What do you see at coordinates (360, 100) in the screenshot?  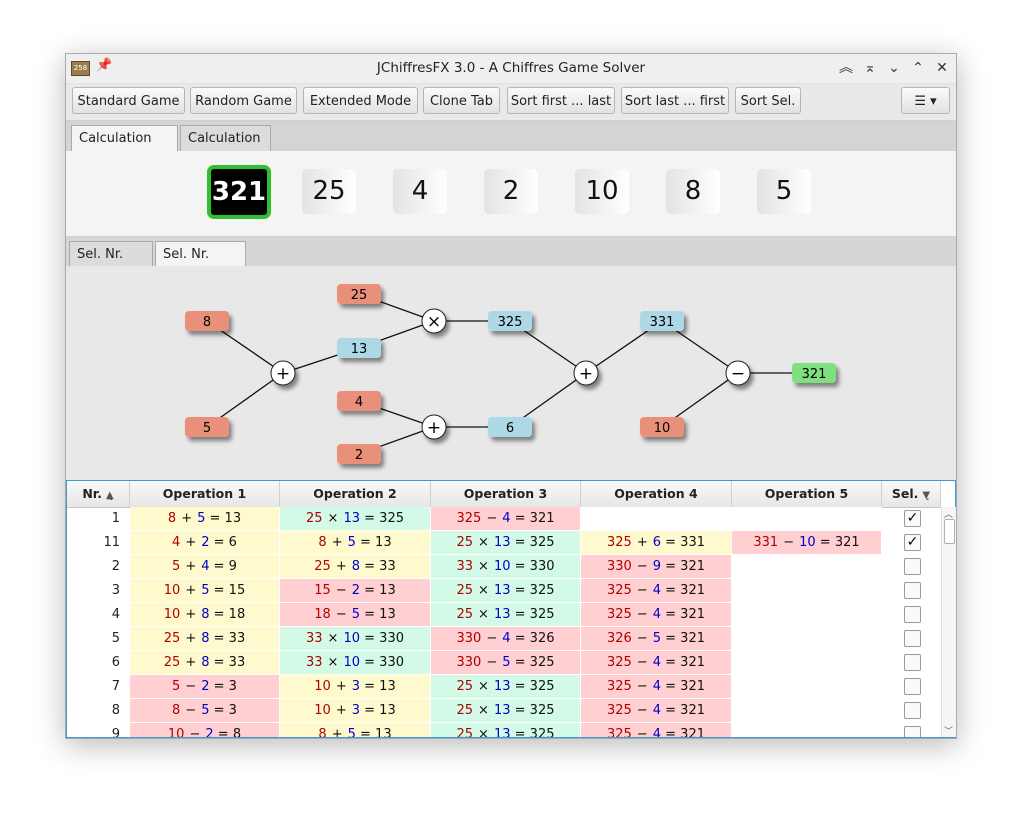 I see `extended-mode-button: Extended Mode` at bounding box center [360, 100].